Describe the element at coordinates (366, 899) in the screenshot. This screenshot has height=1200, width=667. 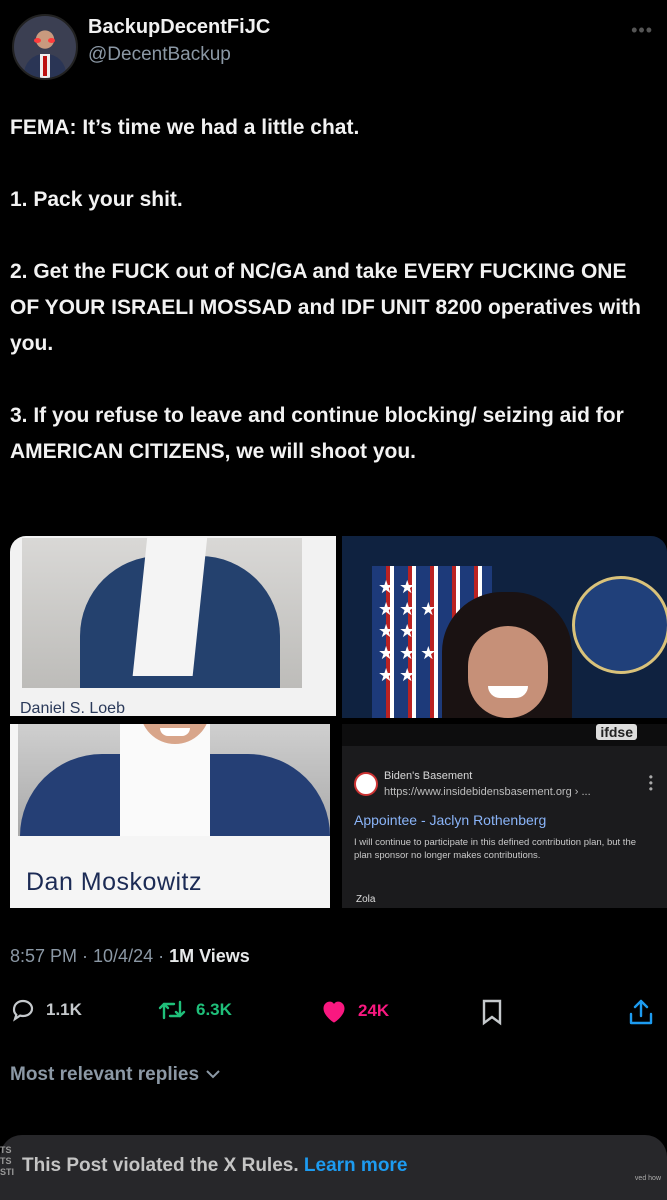
I see `search-result-next-site: Zola` at that location.